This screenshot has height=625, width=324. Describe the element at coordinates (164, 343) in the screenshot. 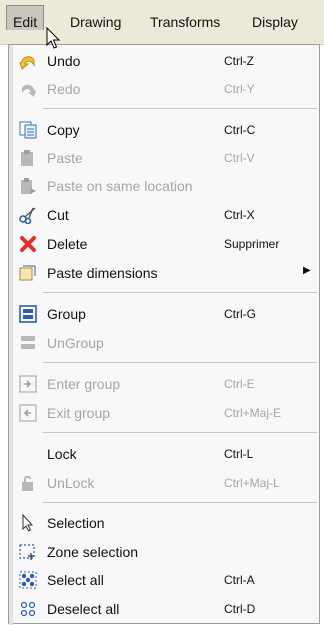

I see `menu-item-ungroup: UnGroup` at that location.